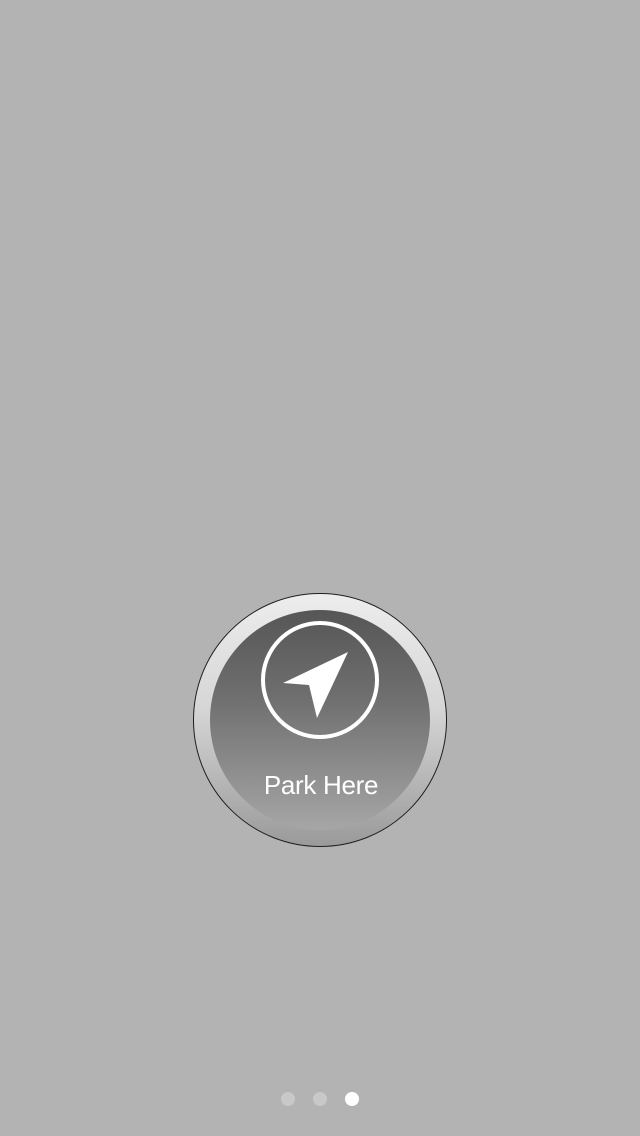  I want to click on page-dot-3-active, so click(352, 1099).